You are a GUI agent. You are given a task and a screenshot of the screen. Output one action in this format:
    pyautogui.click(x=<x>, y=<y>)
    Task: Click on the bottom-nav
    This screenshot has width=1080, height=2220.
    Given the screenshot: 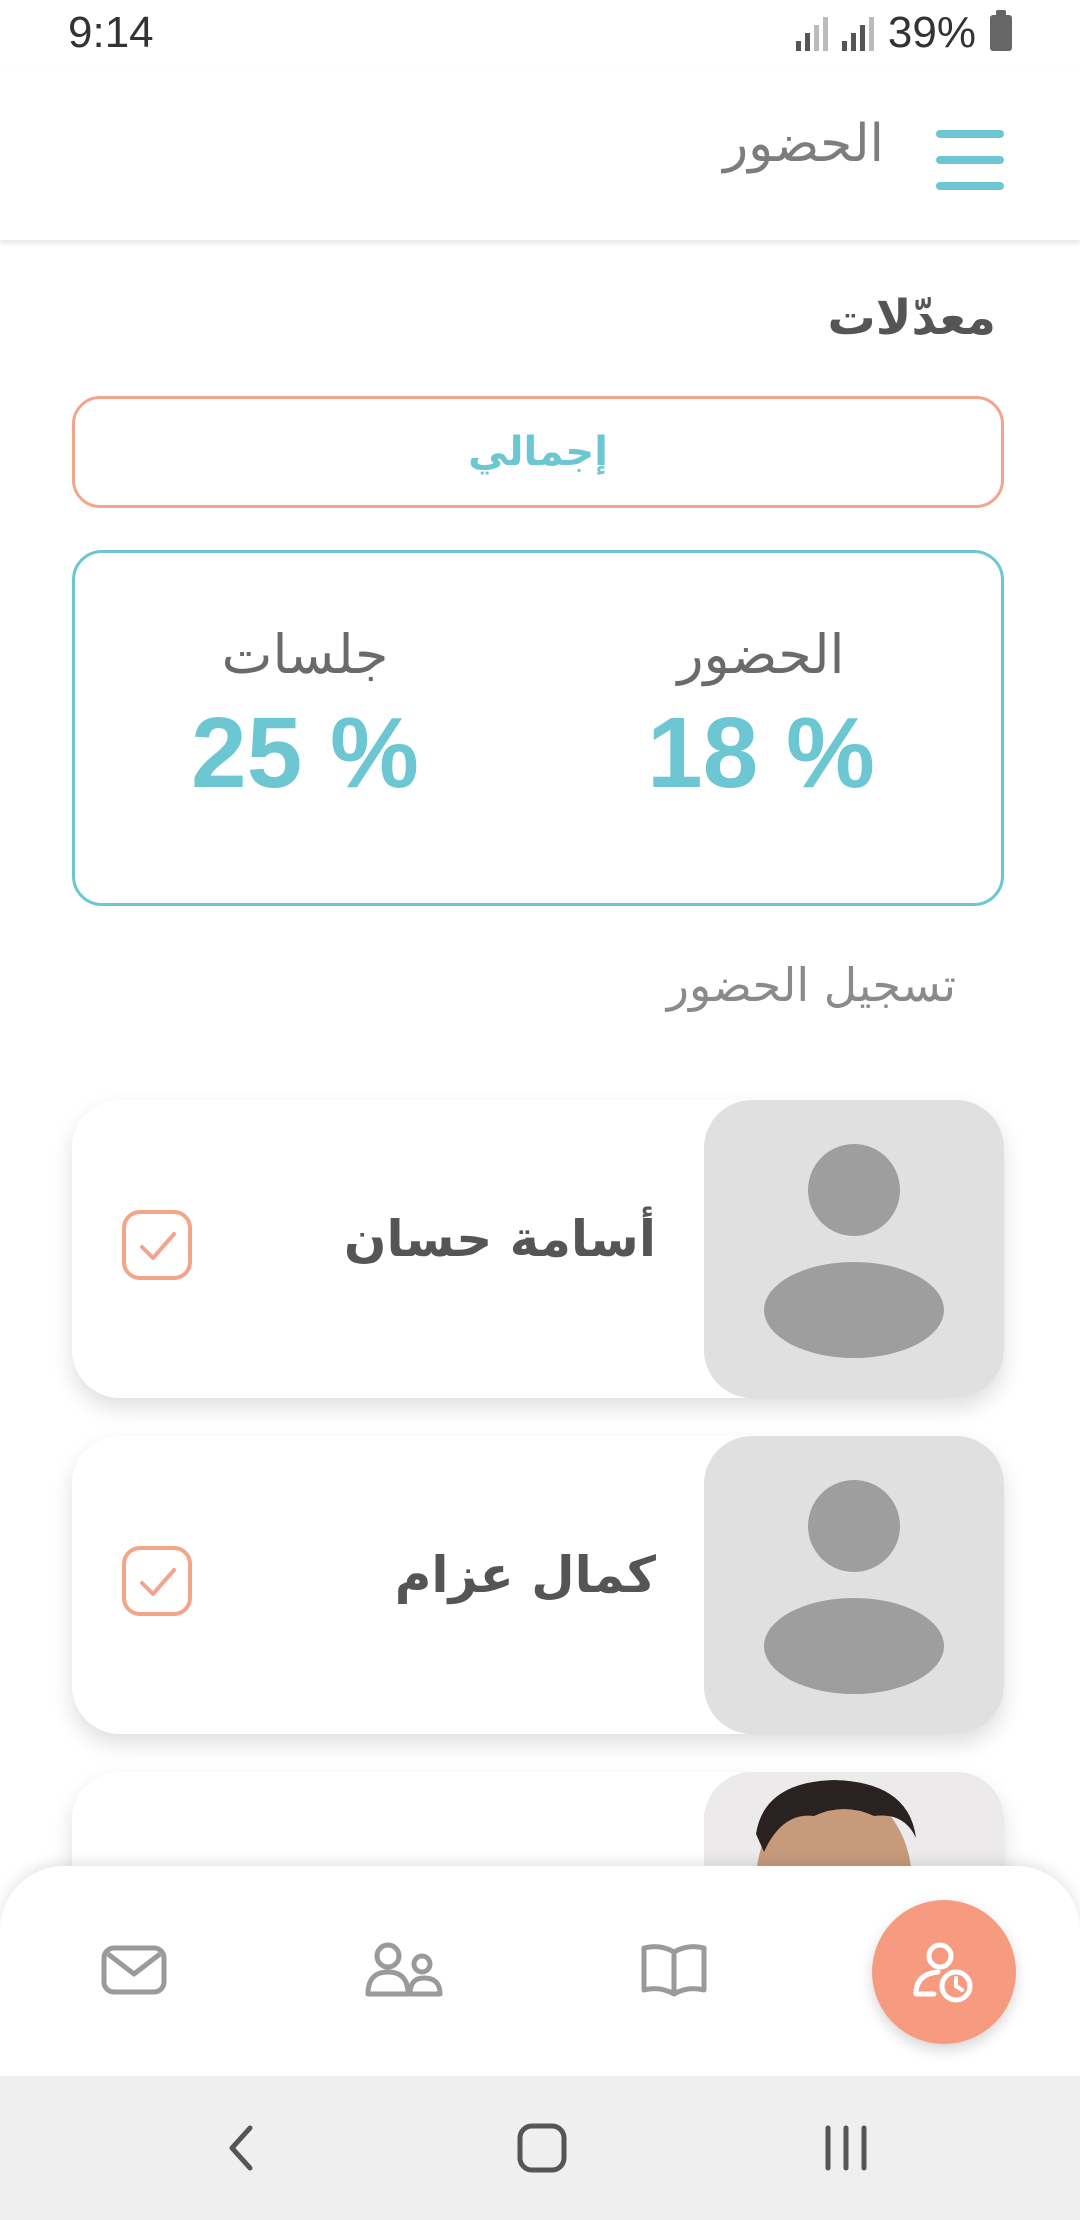 What is the action you would take?
    pyautogui.click(x=540, y=1971)
    